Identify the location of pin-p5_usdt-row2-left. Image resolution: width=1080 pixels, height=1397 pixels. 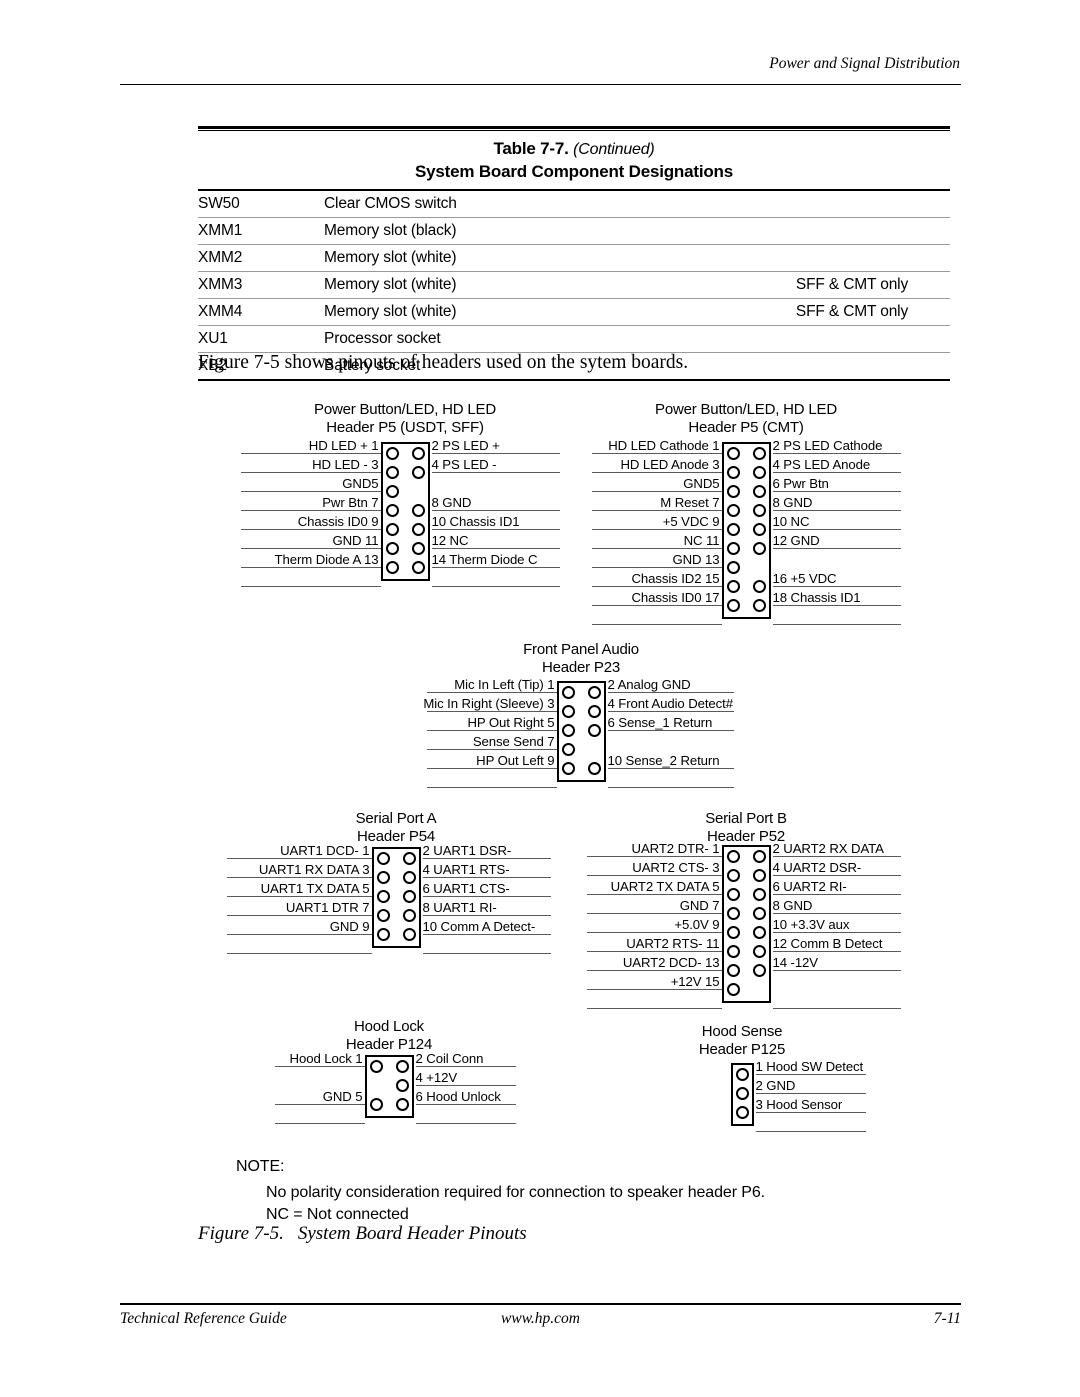
(392, 472).